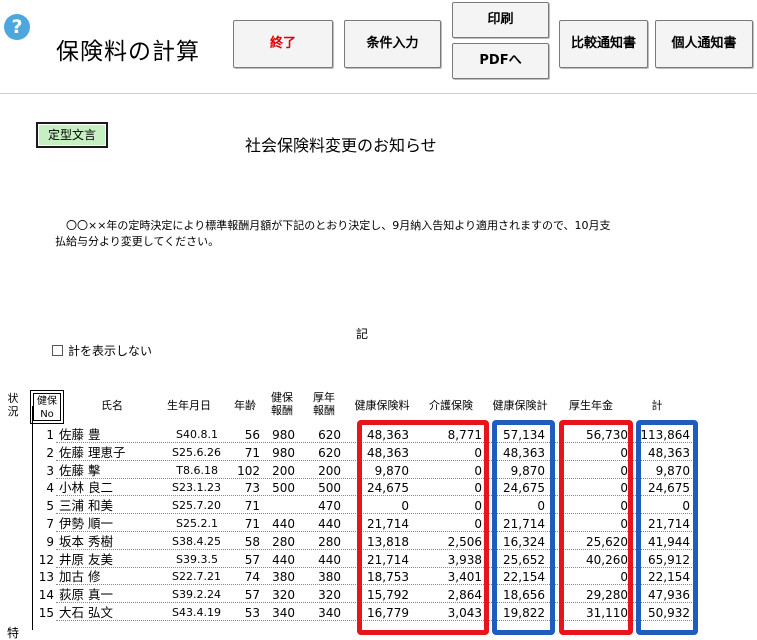  What do you see at coordinates (392, 44) in the screenshot?
I see `condition-input-button: 条件入力` at bounding box center [392, 44].